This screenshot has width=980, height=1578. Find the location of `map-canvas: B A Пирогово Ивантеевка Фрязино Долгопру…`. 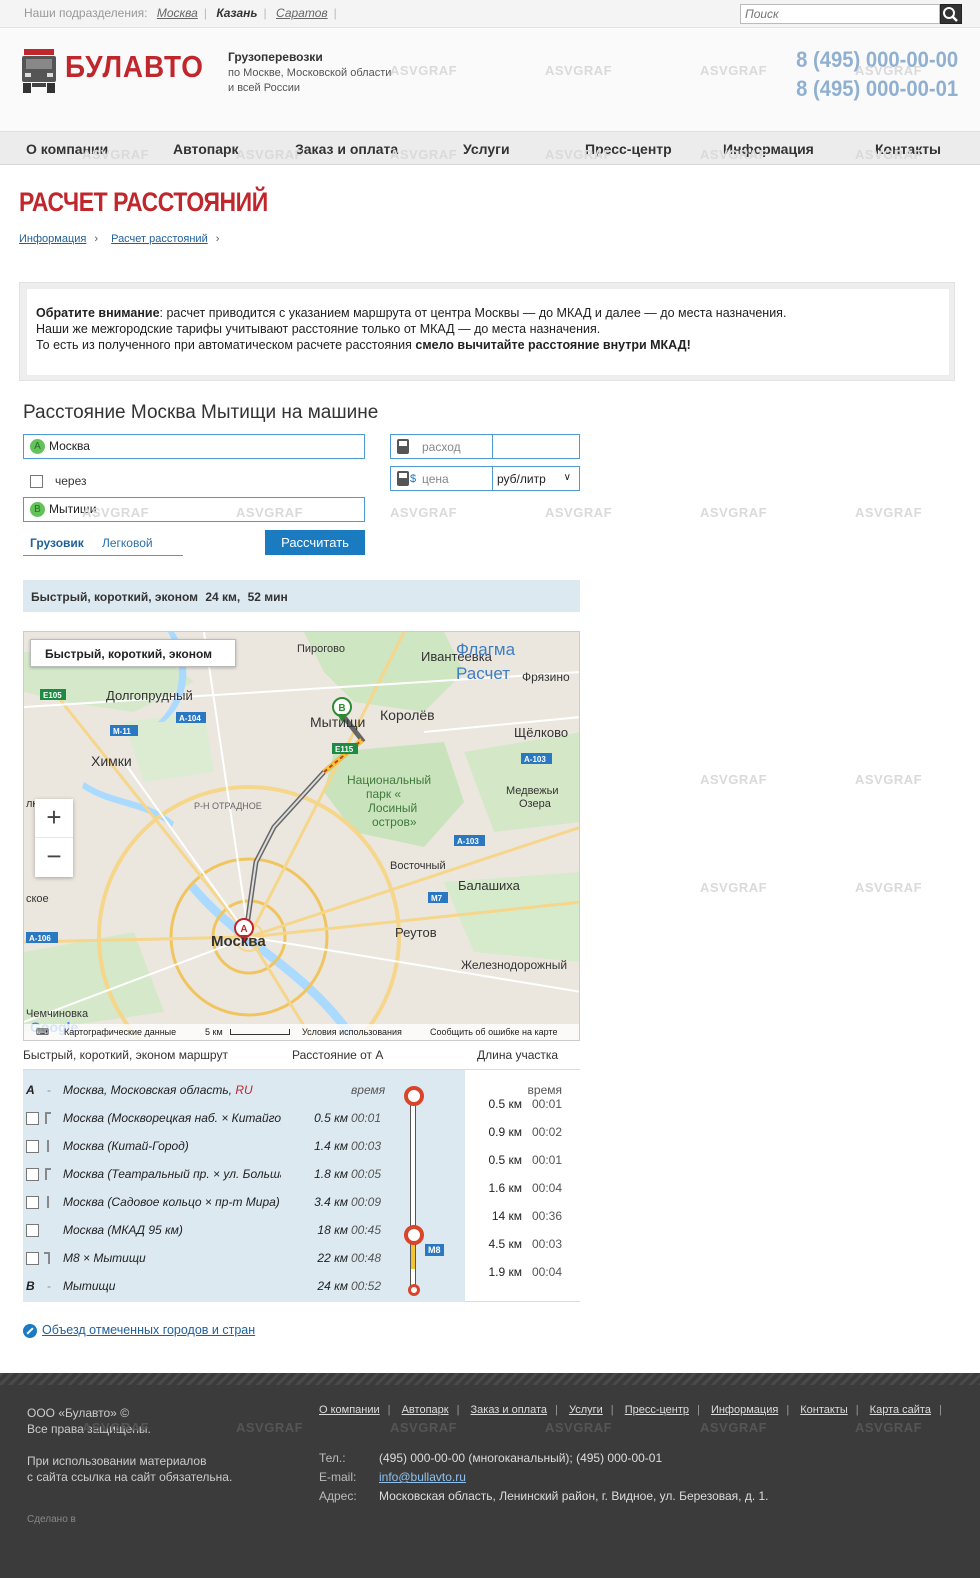

map-canvas: B A Пирогово Ивантеевка Фрязино Долгопру… is located at coordinates (302, 836).